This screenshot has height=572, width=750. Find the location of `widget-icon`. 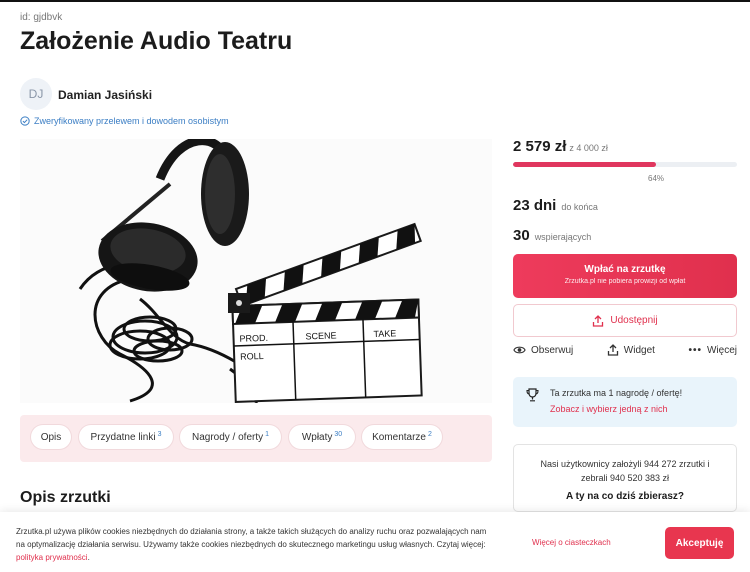

widget-icon is located at coordinates (612, 350).